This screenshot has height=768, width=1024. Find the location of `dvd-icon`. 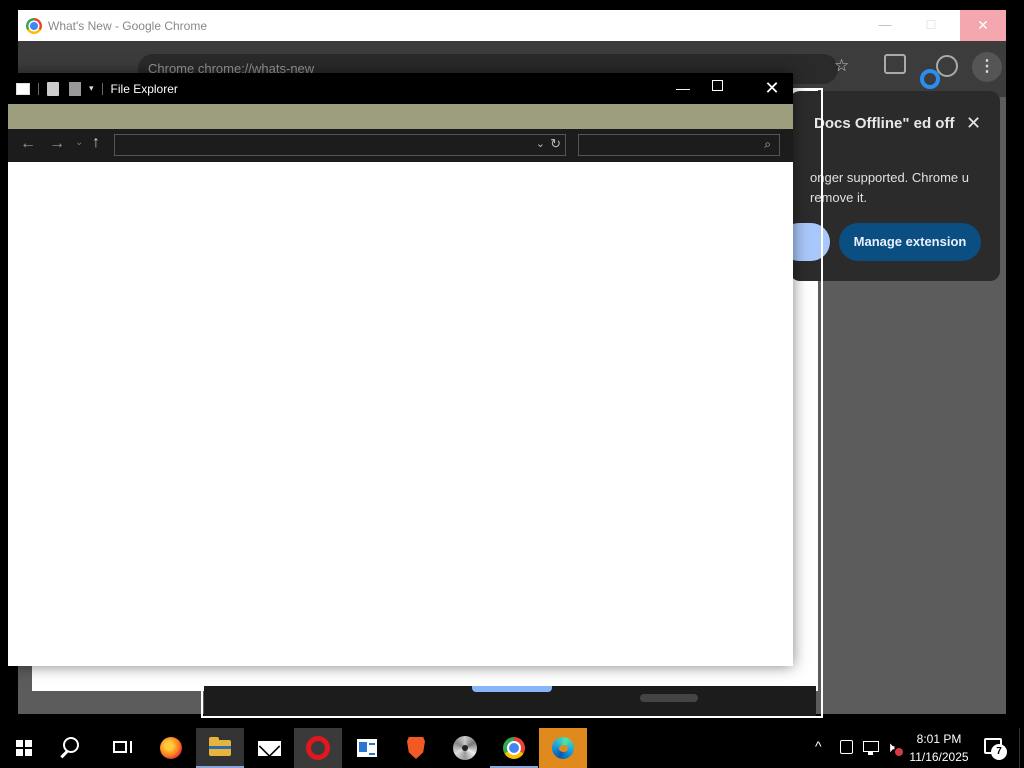

dvd-icon is located at coordinates (465, 748).